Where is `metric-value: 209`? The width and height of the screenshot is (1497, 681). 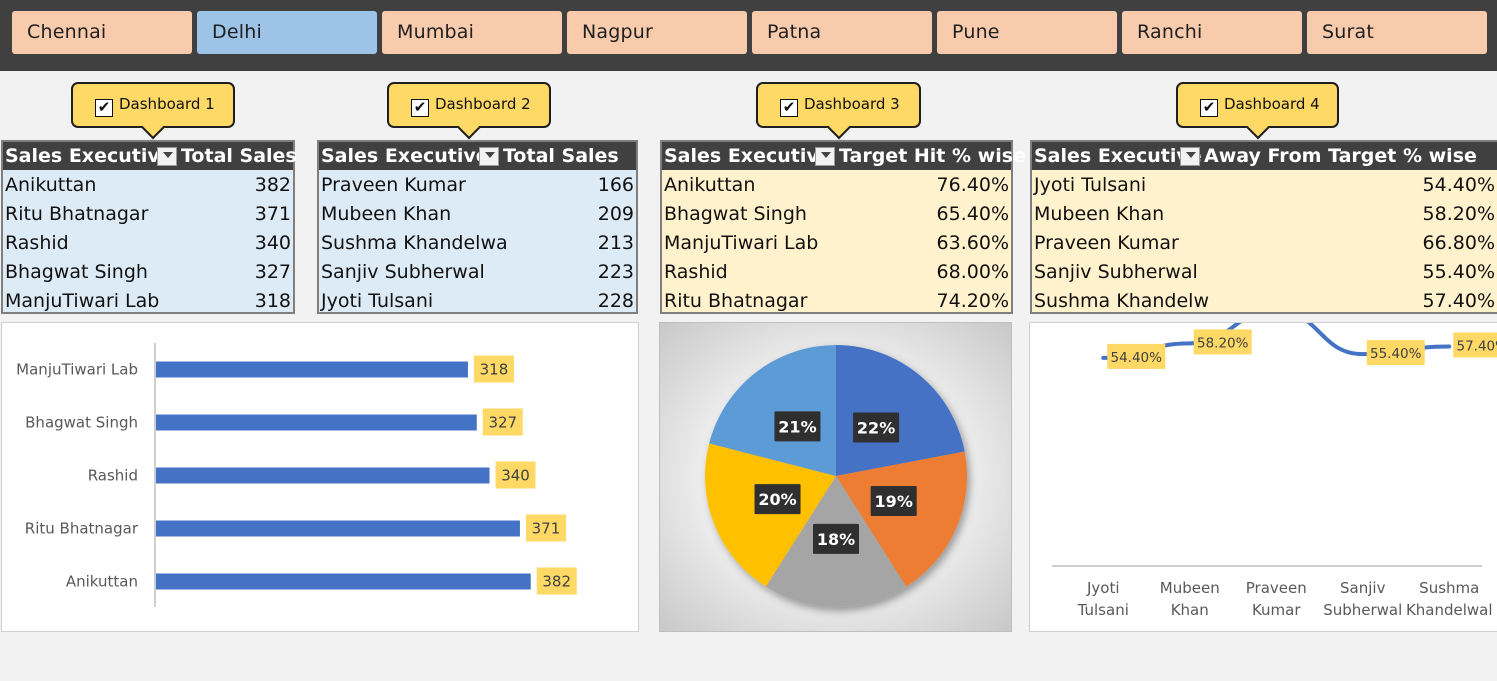
metric-value: 209 is located at coordinates (615, 214).